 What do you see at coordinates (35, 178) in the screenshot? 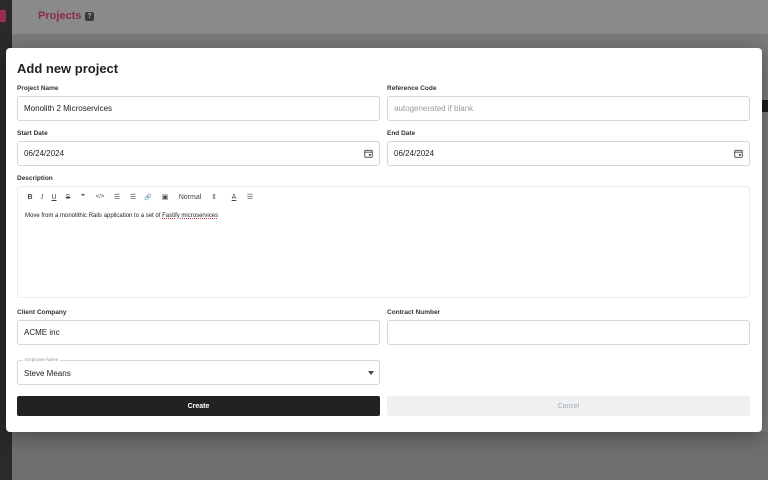
I see `description-label: Description` at bounding box center [35, 178].